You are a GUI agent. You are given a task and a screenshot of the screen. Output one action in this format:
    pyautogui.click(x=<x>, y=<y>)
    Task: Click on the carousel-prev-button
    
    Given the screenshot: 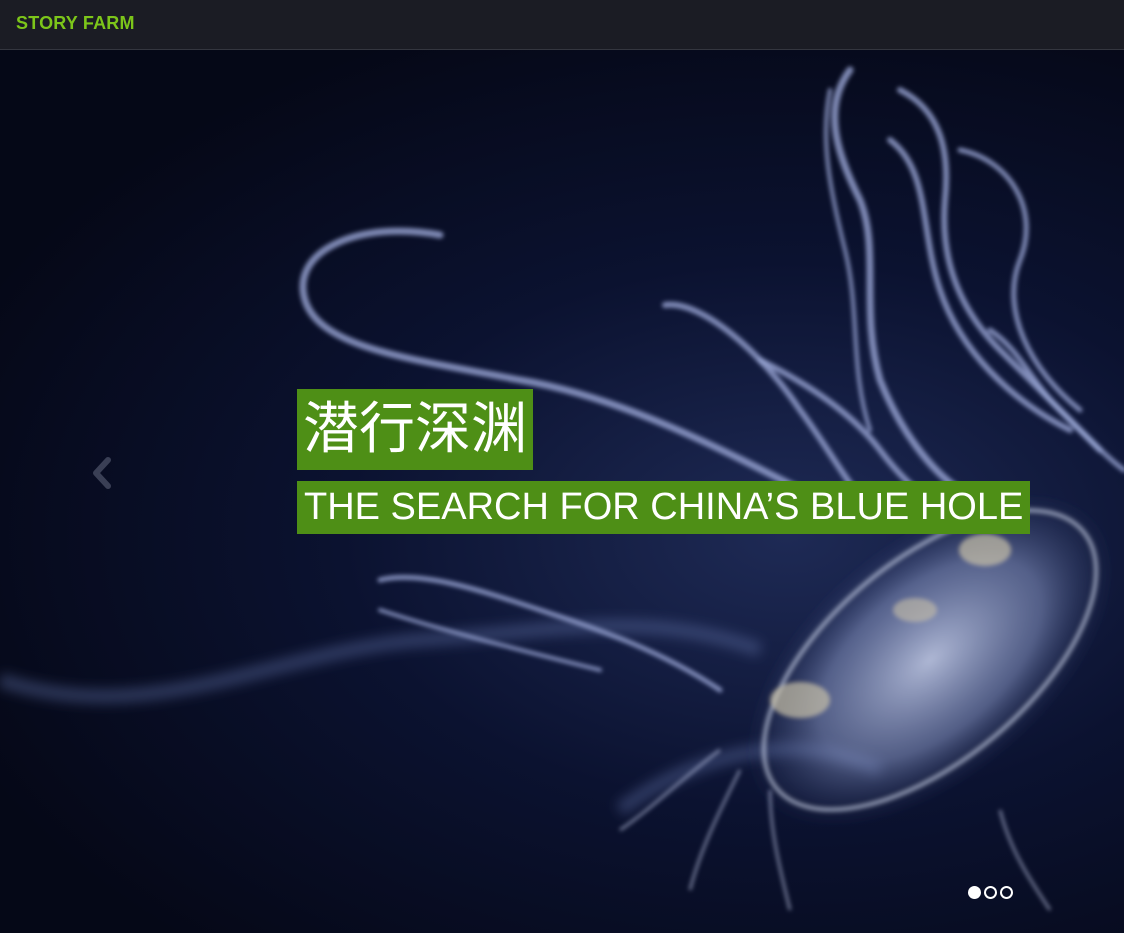 What is the action you would take?
    pyautogui.click(x=101, y=473)
    